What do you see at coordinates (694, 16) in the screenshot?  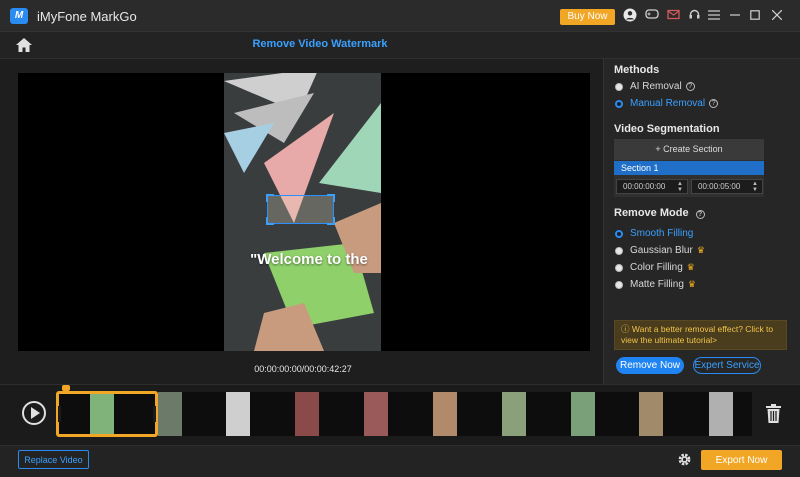 I see `support-icon` at bounding box center [694, 16].